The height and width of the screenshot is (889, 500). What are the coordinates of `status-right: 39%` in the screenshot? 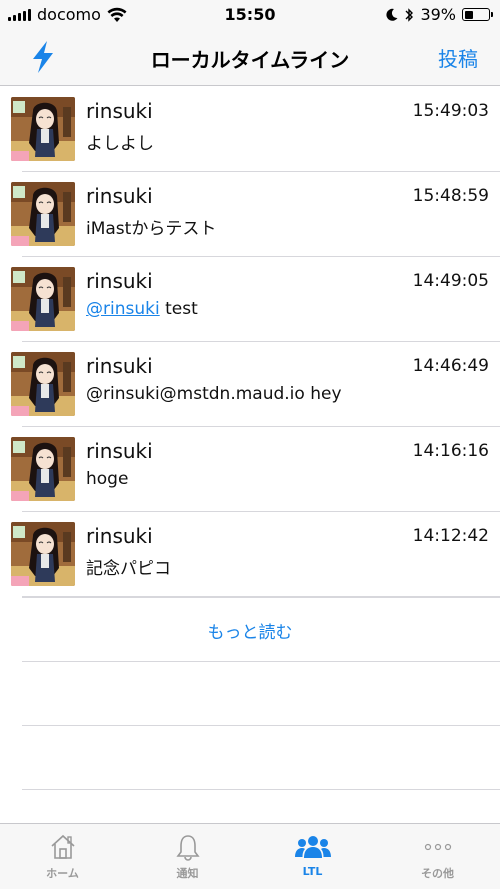 It's located at (439, 14).